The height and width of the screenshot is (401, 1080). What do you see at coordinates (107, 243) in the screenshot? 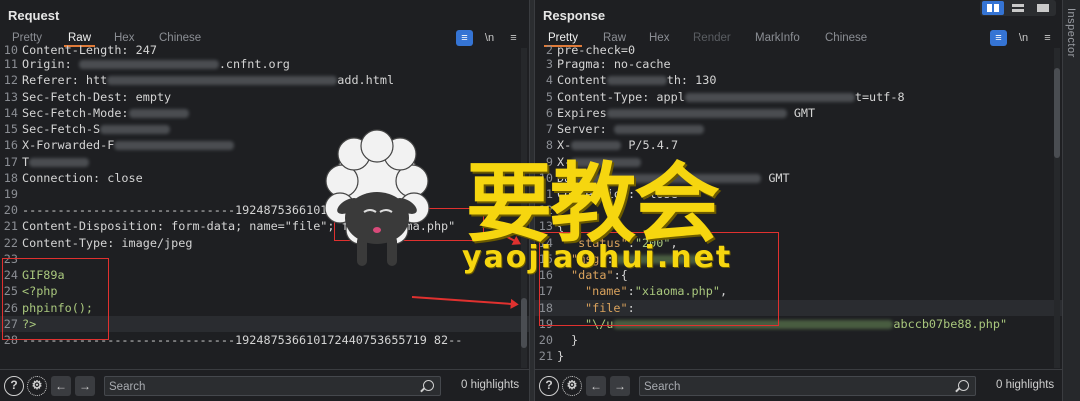
I see `line-text: Content-Type: image/jpeg` at bounding box center [107, 243].